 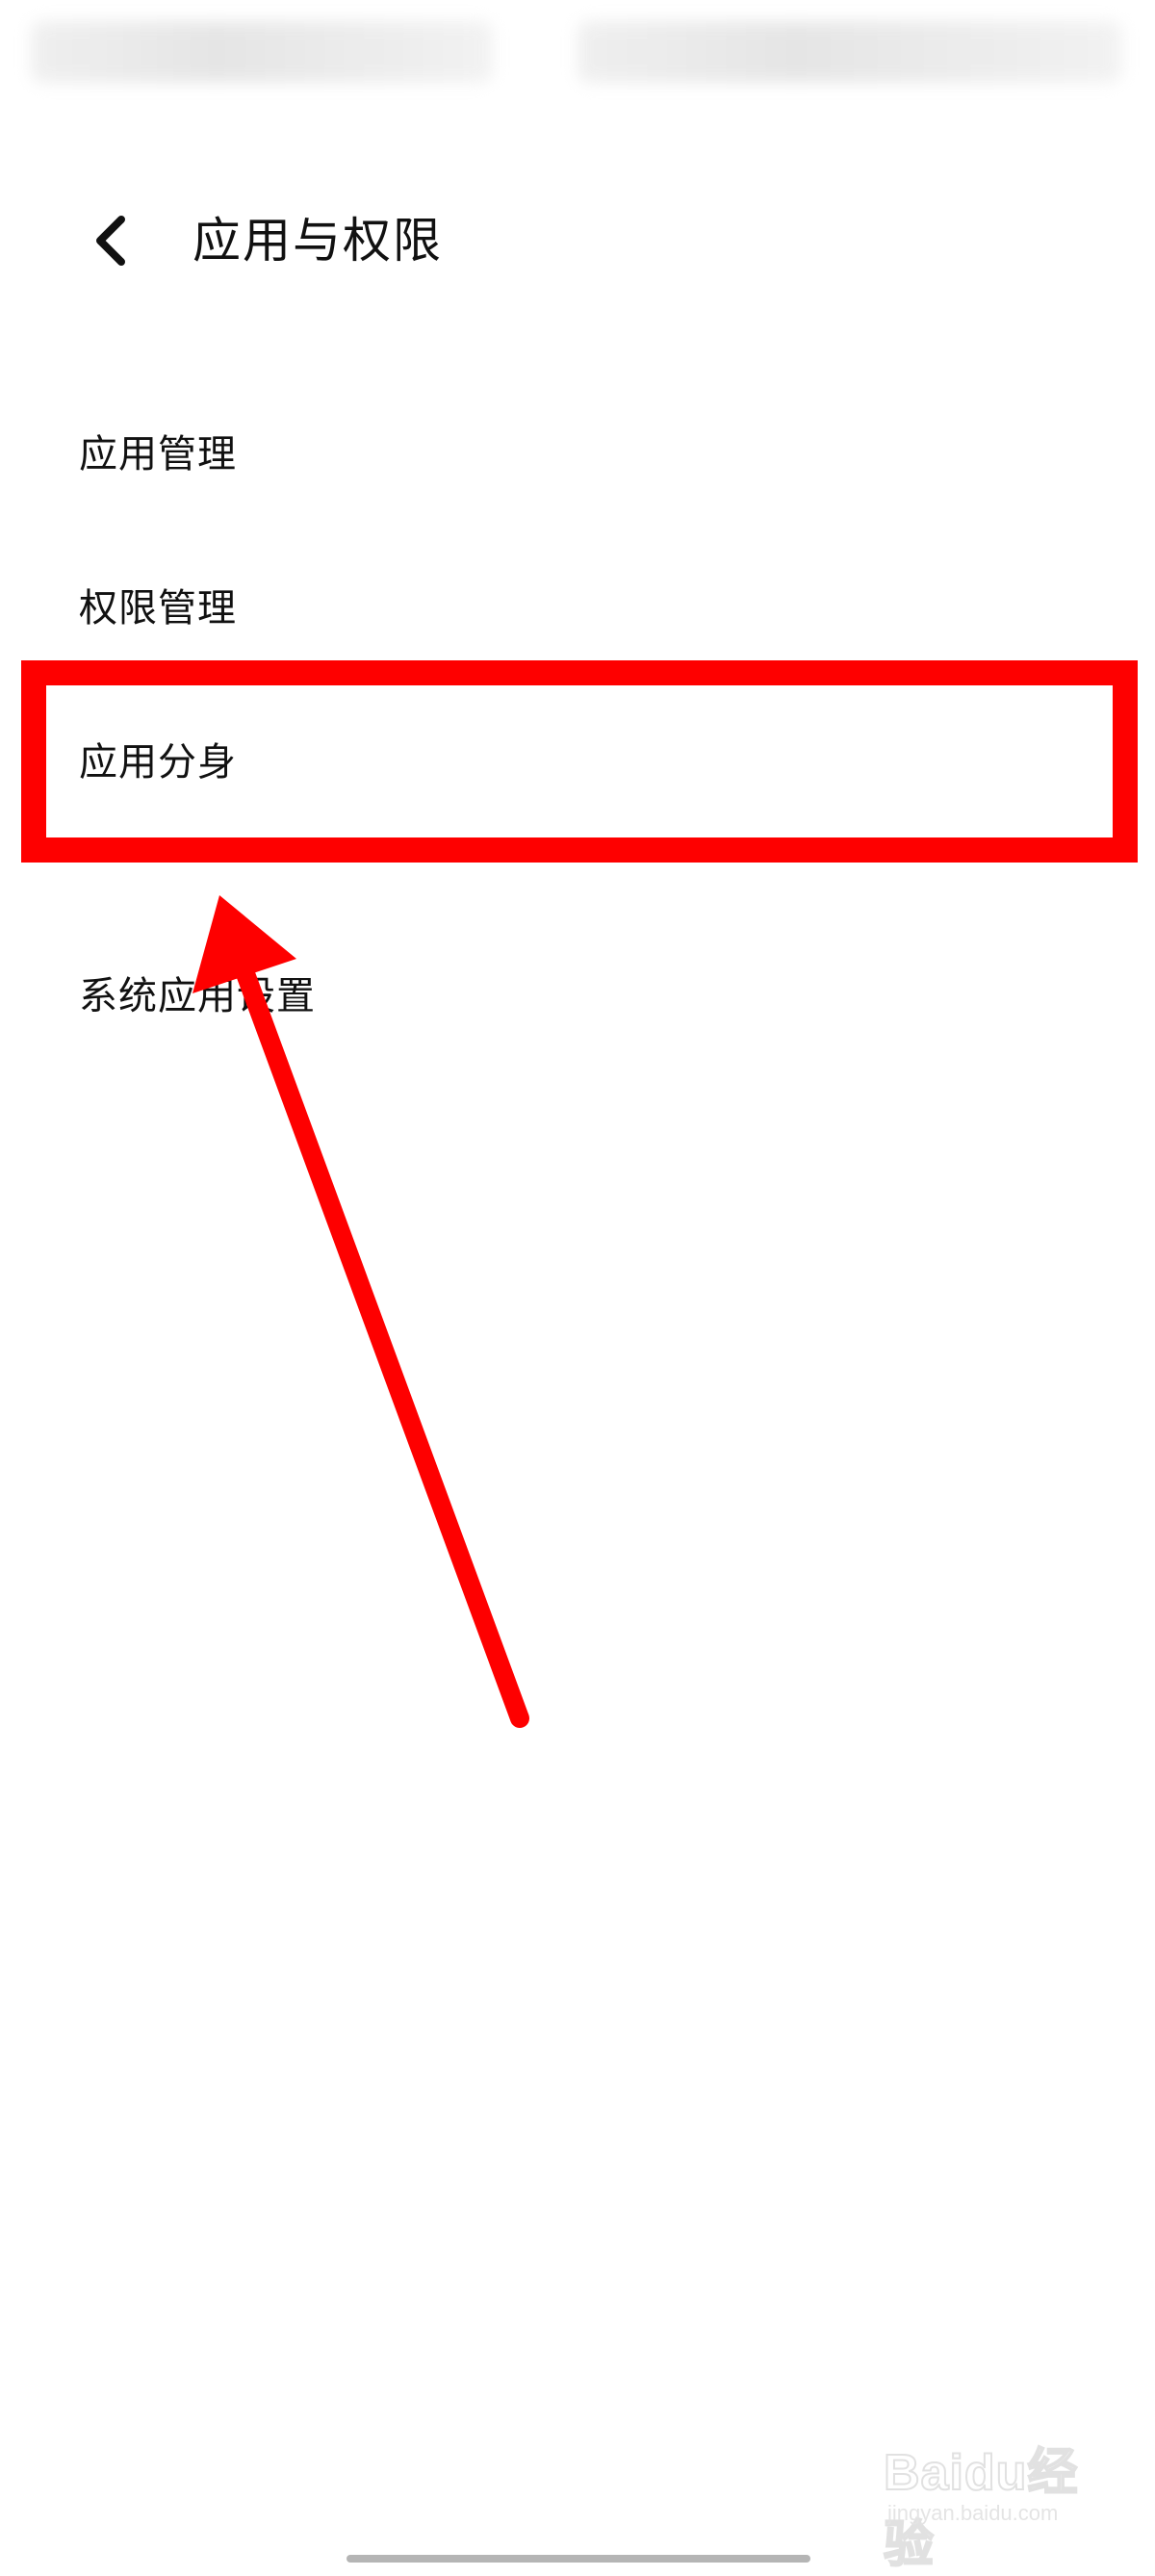 I want to click on status-bar-right-blur, so click(x=850, y=52).